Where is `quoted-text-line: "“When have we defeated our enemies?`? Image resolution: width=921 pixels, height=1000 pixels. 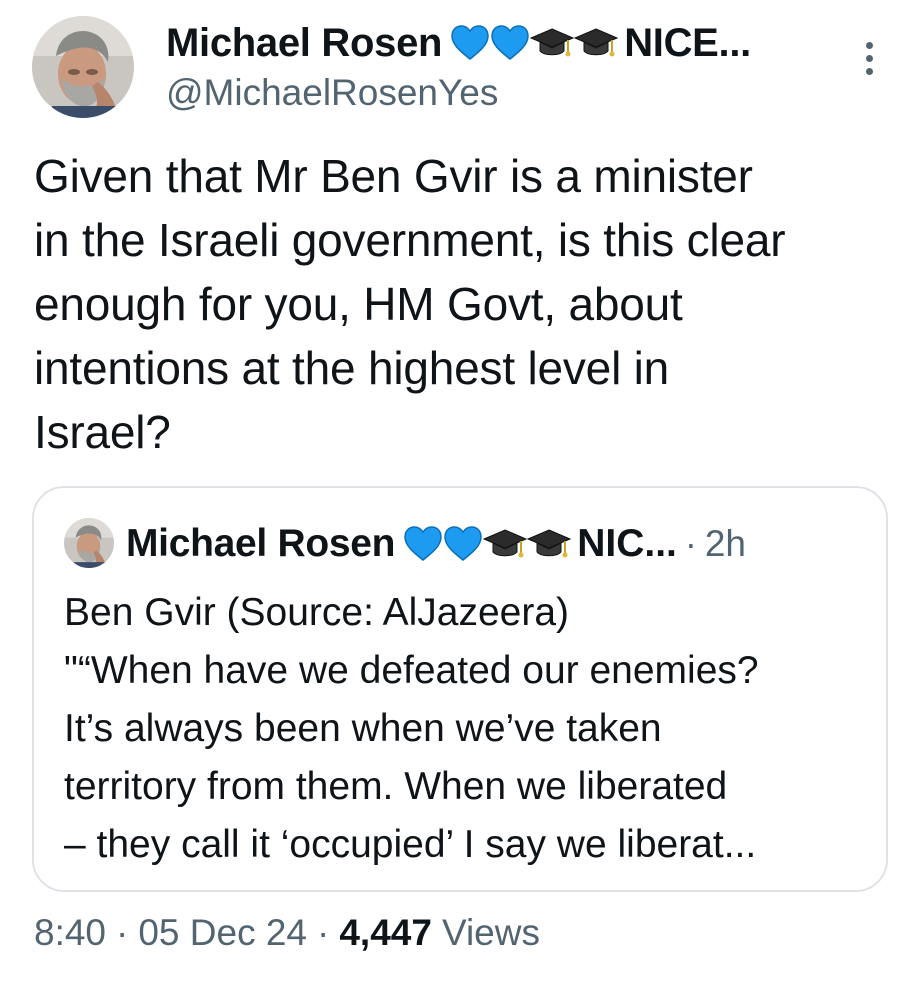 quoted-text-line: "“When have we defeated our enemies? is located at coordinates (411, 670).